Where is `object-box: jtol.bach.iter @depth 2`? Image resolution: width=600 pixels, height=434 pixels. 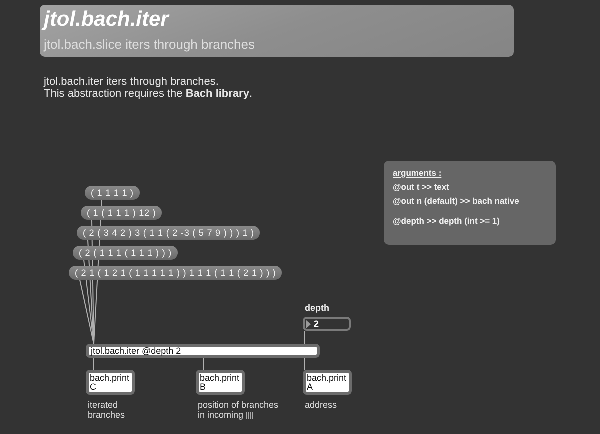
object-box: jtol.bach.iter @depth 2 is located at coordinates (203, 351).